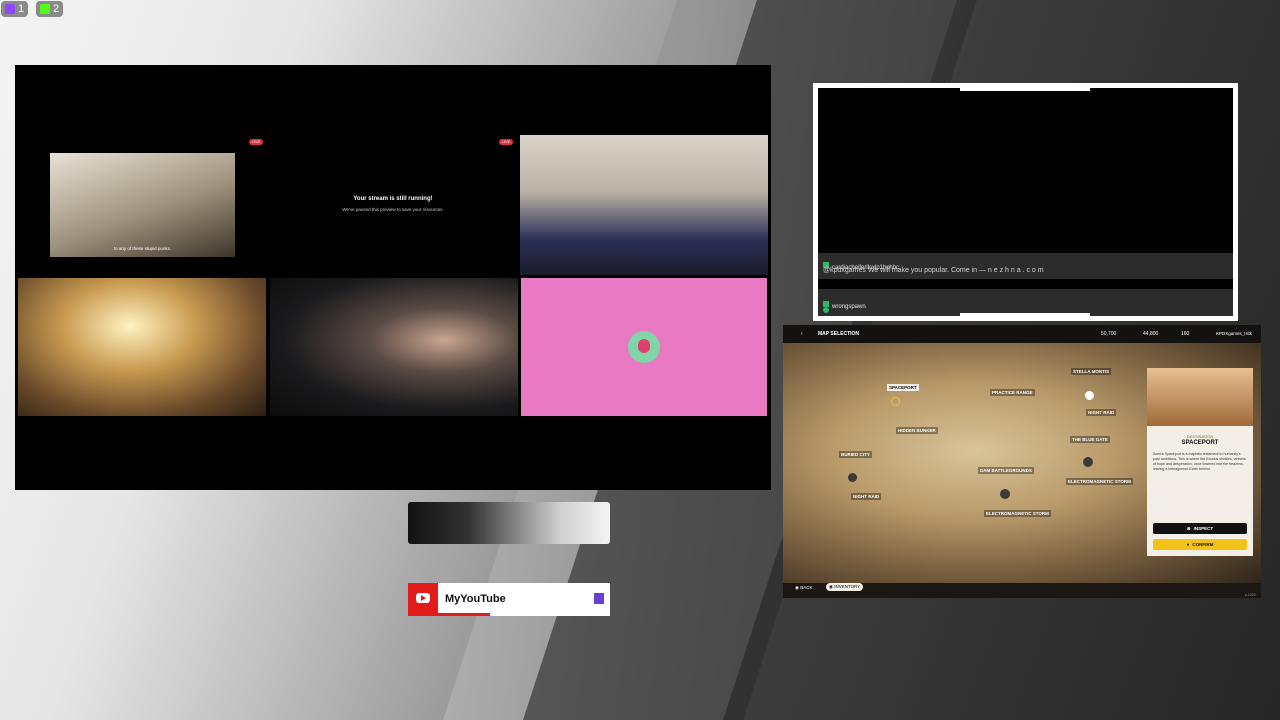 The width and height of the screenshot is (1280, 720). Describe the element at coordinates (394, 347) in the screenshot. I see `video-tile-webcam-headset` at that location.